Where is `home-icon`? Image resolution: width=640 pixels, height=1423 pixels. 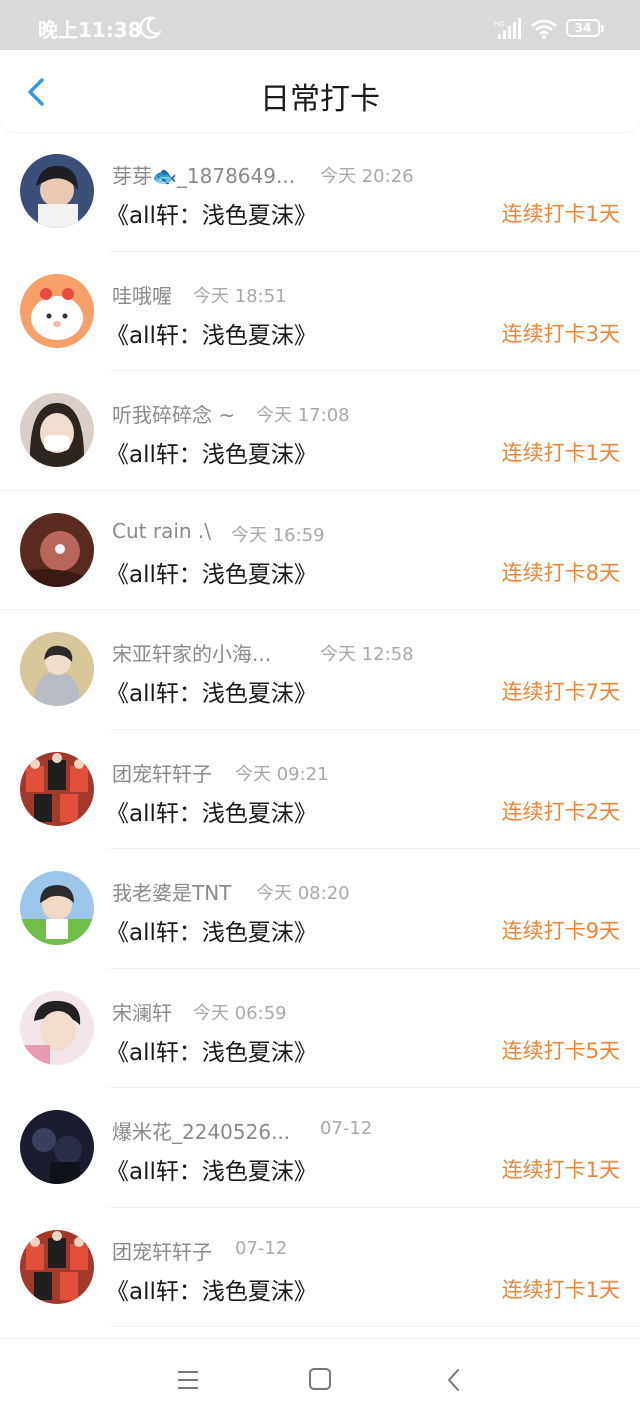
home-icon is located at coordinates (320, 1379).